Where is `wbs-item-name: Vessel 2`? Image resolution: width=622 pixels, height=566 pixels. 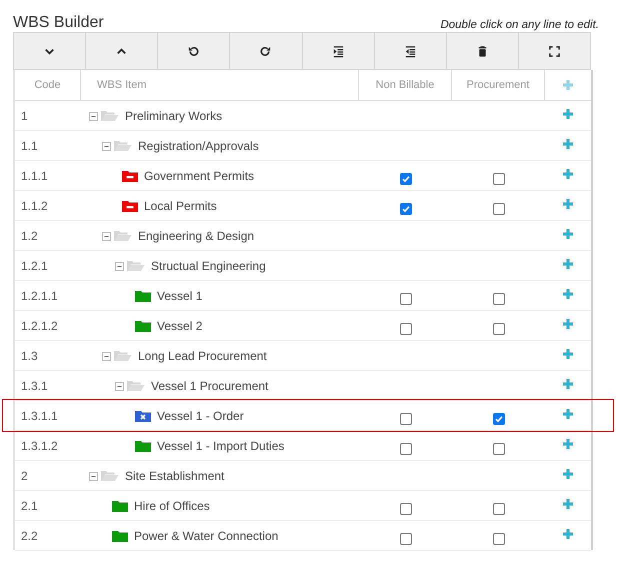 wbs-item-name: Vessel 2 is located at coordinates (179, 325).